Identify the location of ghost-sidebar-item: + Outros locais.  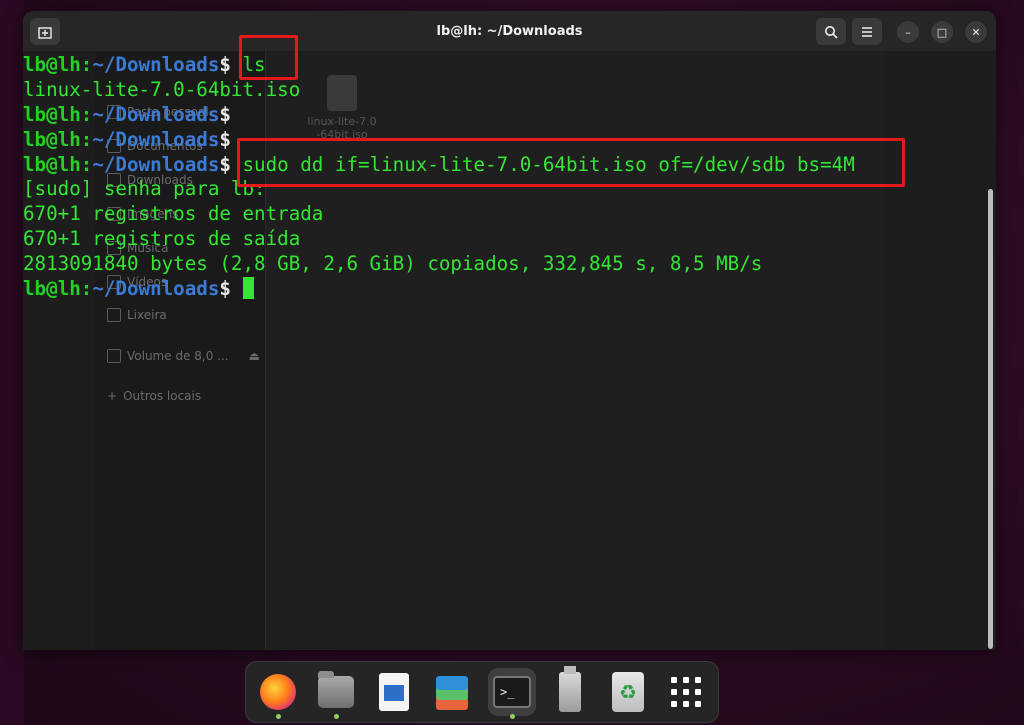
(154, 396).